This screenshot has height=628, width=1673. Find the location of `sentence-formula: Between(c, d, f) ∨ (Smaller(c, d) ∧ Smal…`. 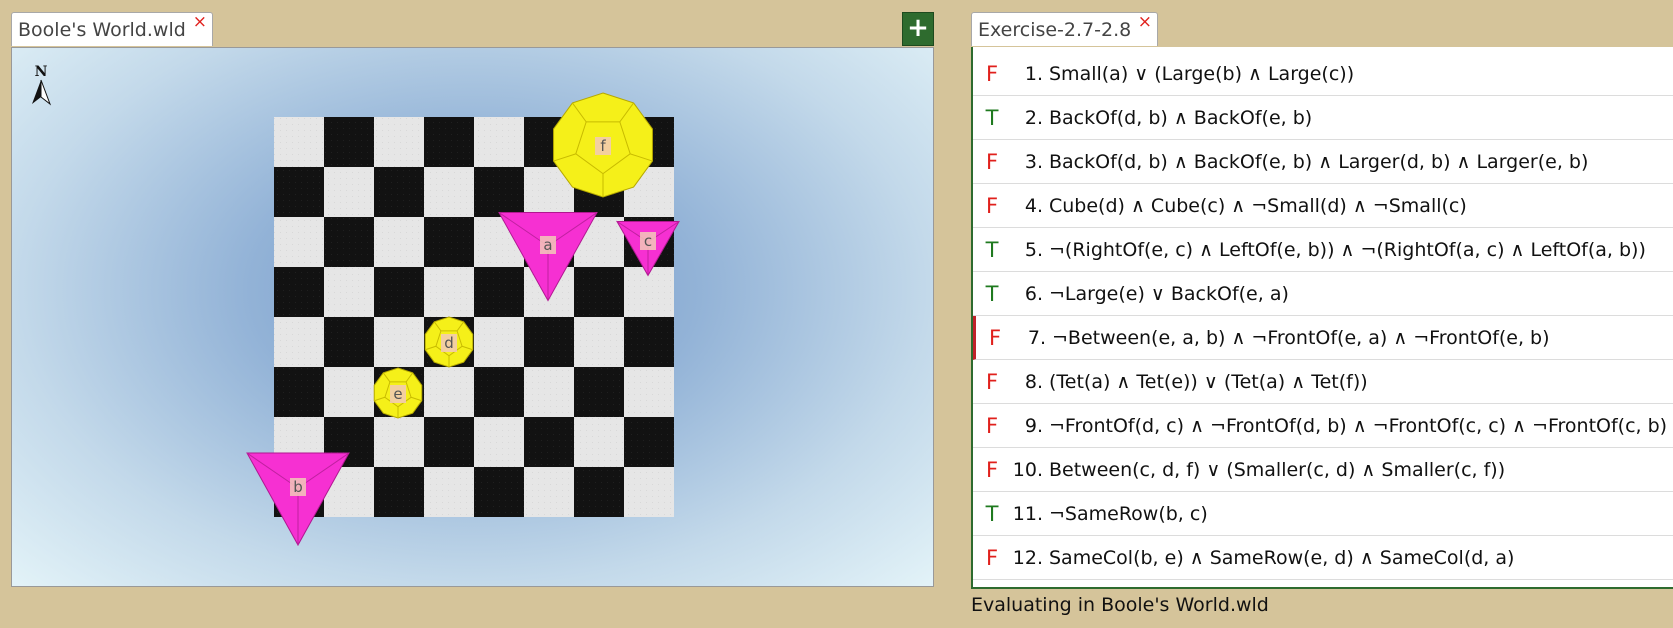

sentence-formula: Between(c, d, f) ∨ (Smaller(c, d) ∧ Smal… is located at coordinates (1277, 470).